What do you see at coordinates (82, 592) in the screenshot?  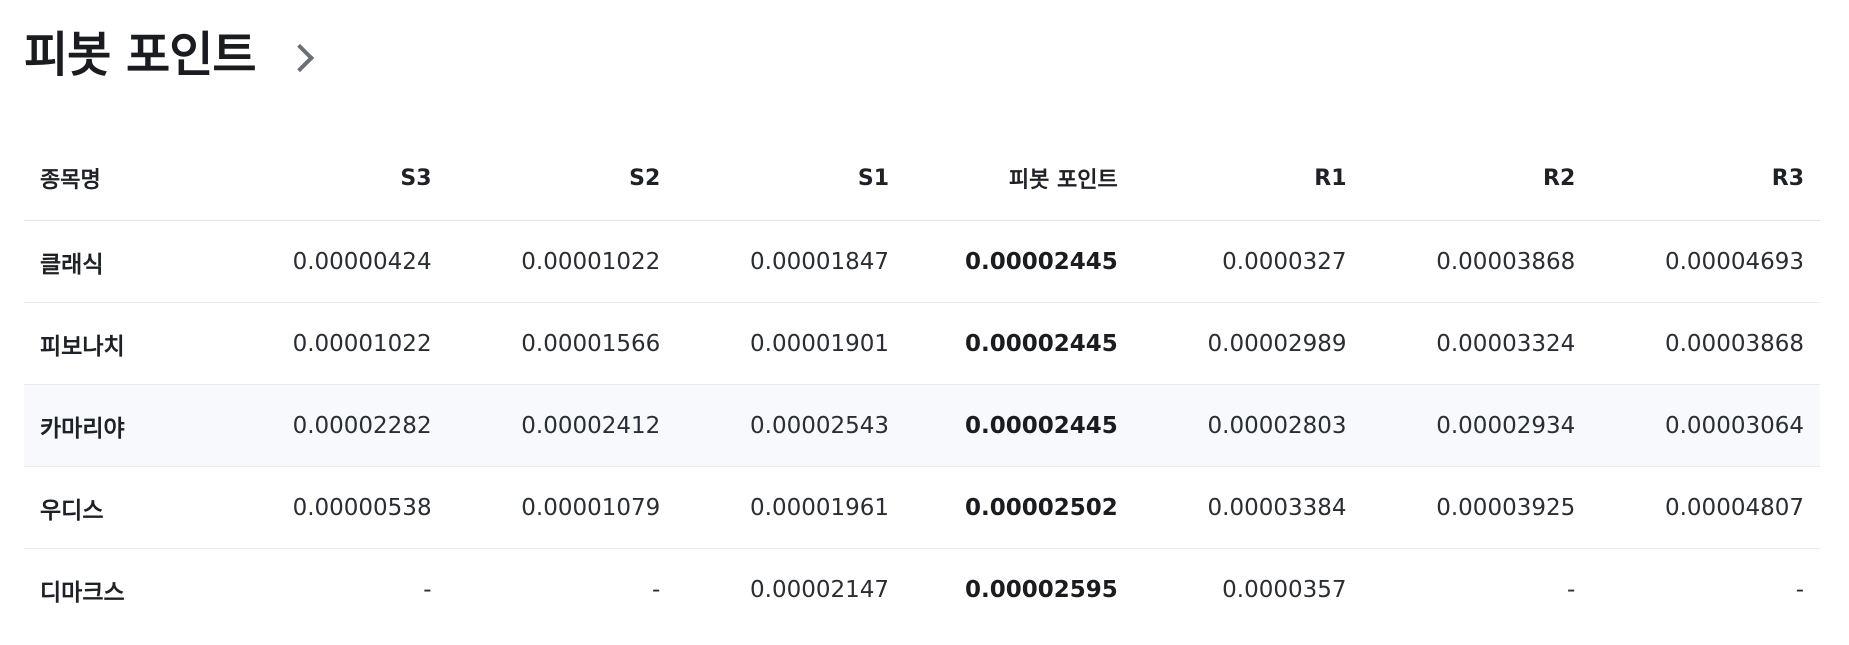 I see `row-name: 디마크스` at bounding box center [82, 592].